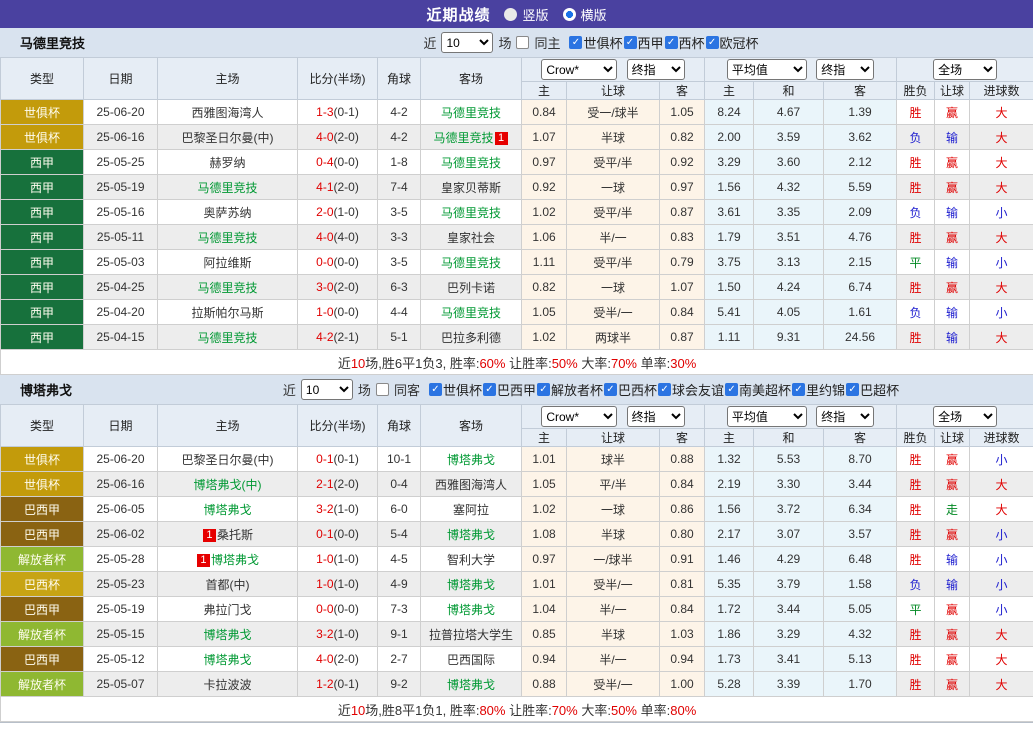 This screenshot has width=1033, height=734. Describe the element at coordinates (584, 14) in the screenshot. I see `radio-horizontal-layout: 横版` at that location.